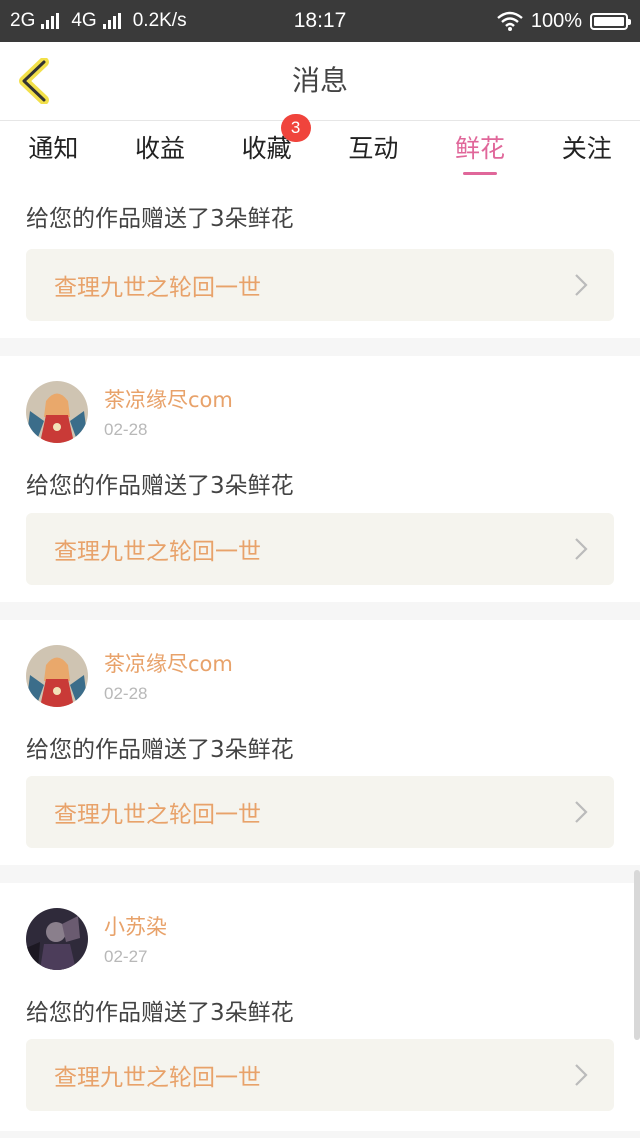 The height and width of the screenshot is (1138, 640). I want to click on tab-earnings: 收益, so click(160, 151).